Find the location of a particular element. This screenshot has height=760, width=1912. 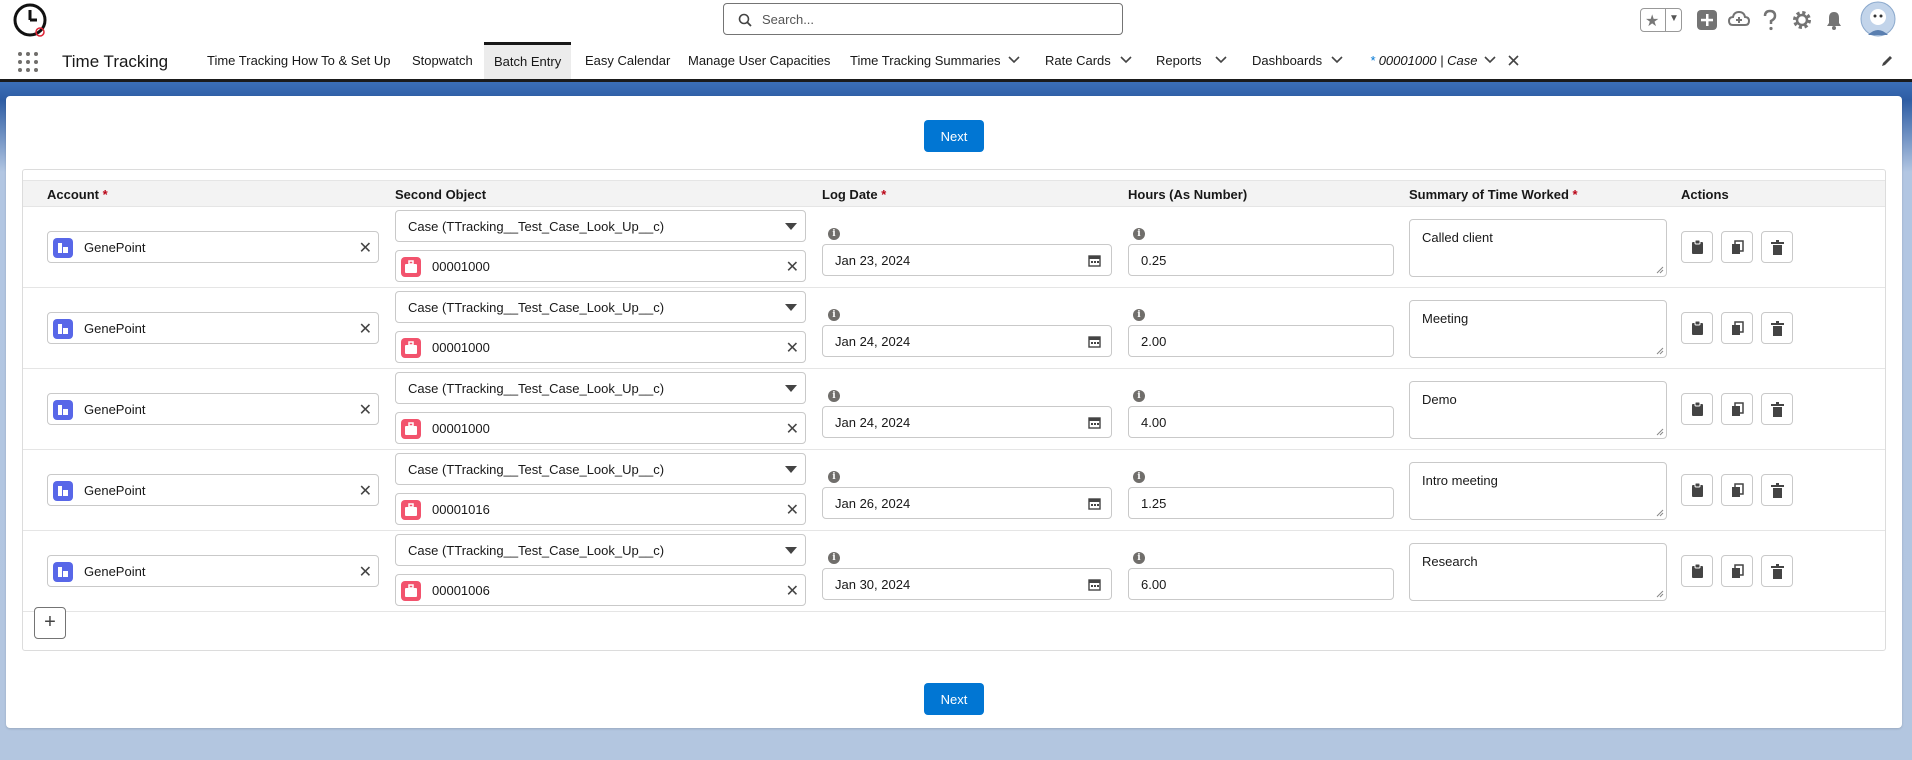

summary-textarea: Intro meeting is located at coordinates (1538, 491).